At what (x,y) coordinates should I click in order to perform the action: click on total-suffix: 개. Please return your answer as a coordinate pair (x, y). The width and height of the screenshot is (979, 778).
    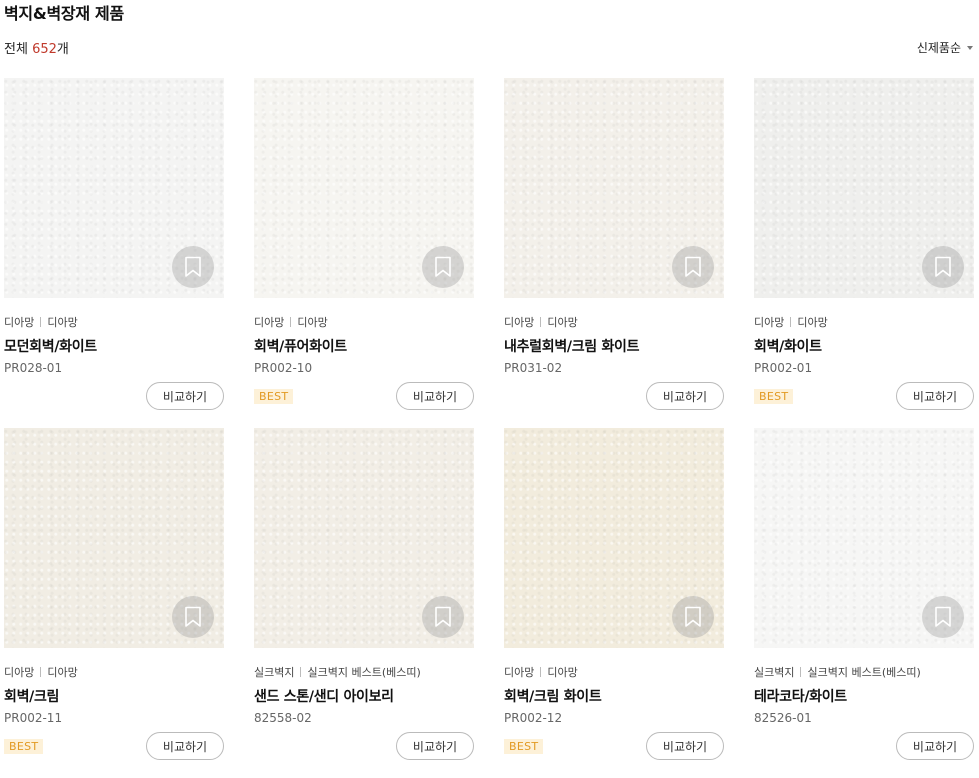
    Looking at the image, I should click on (62, 49).